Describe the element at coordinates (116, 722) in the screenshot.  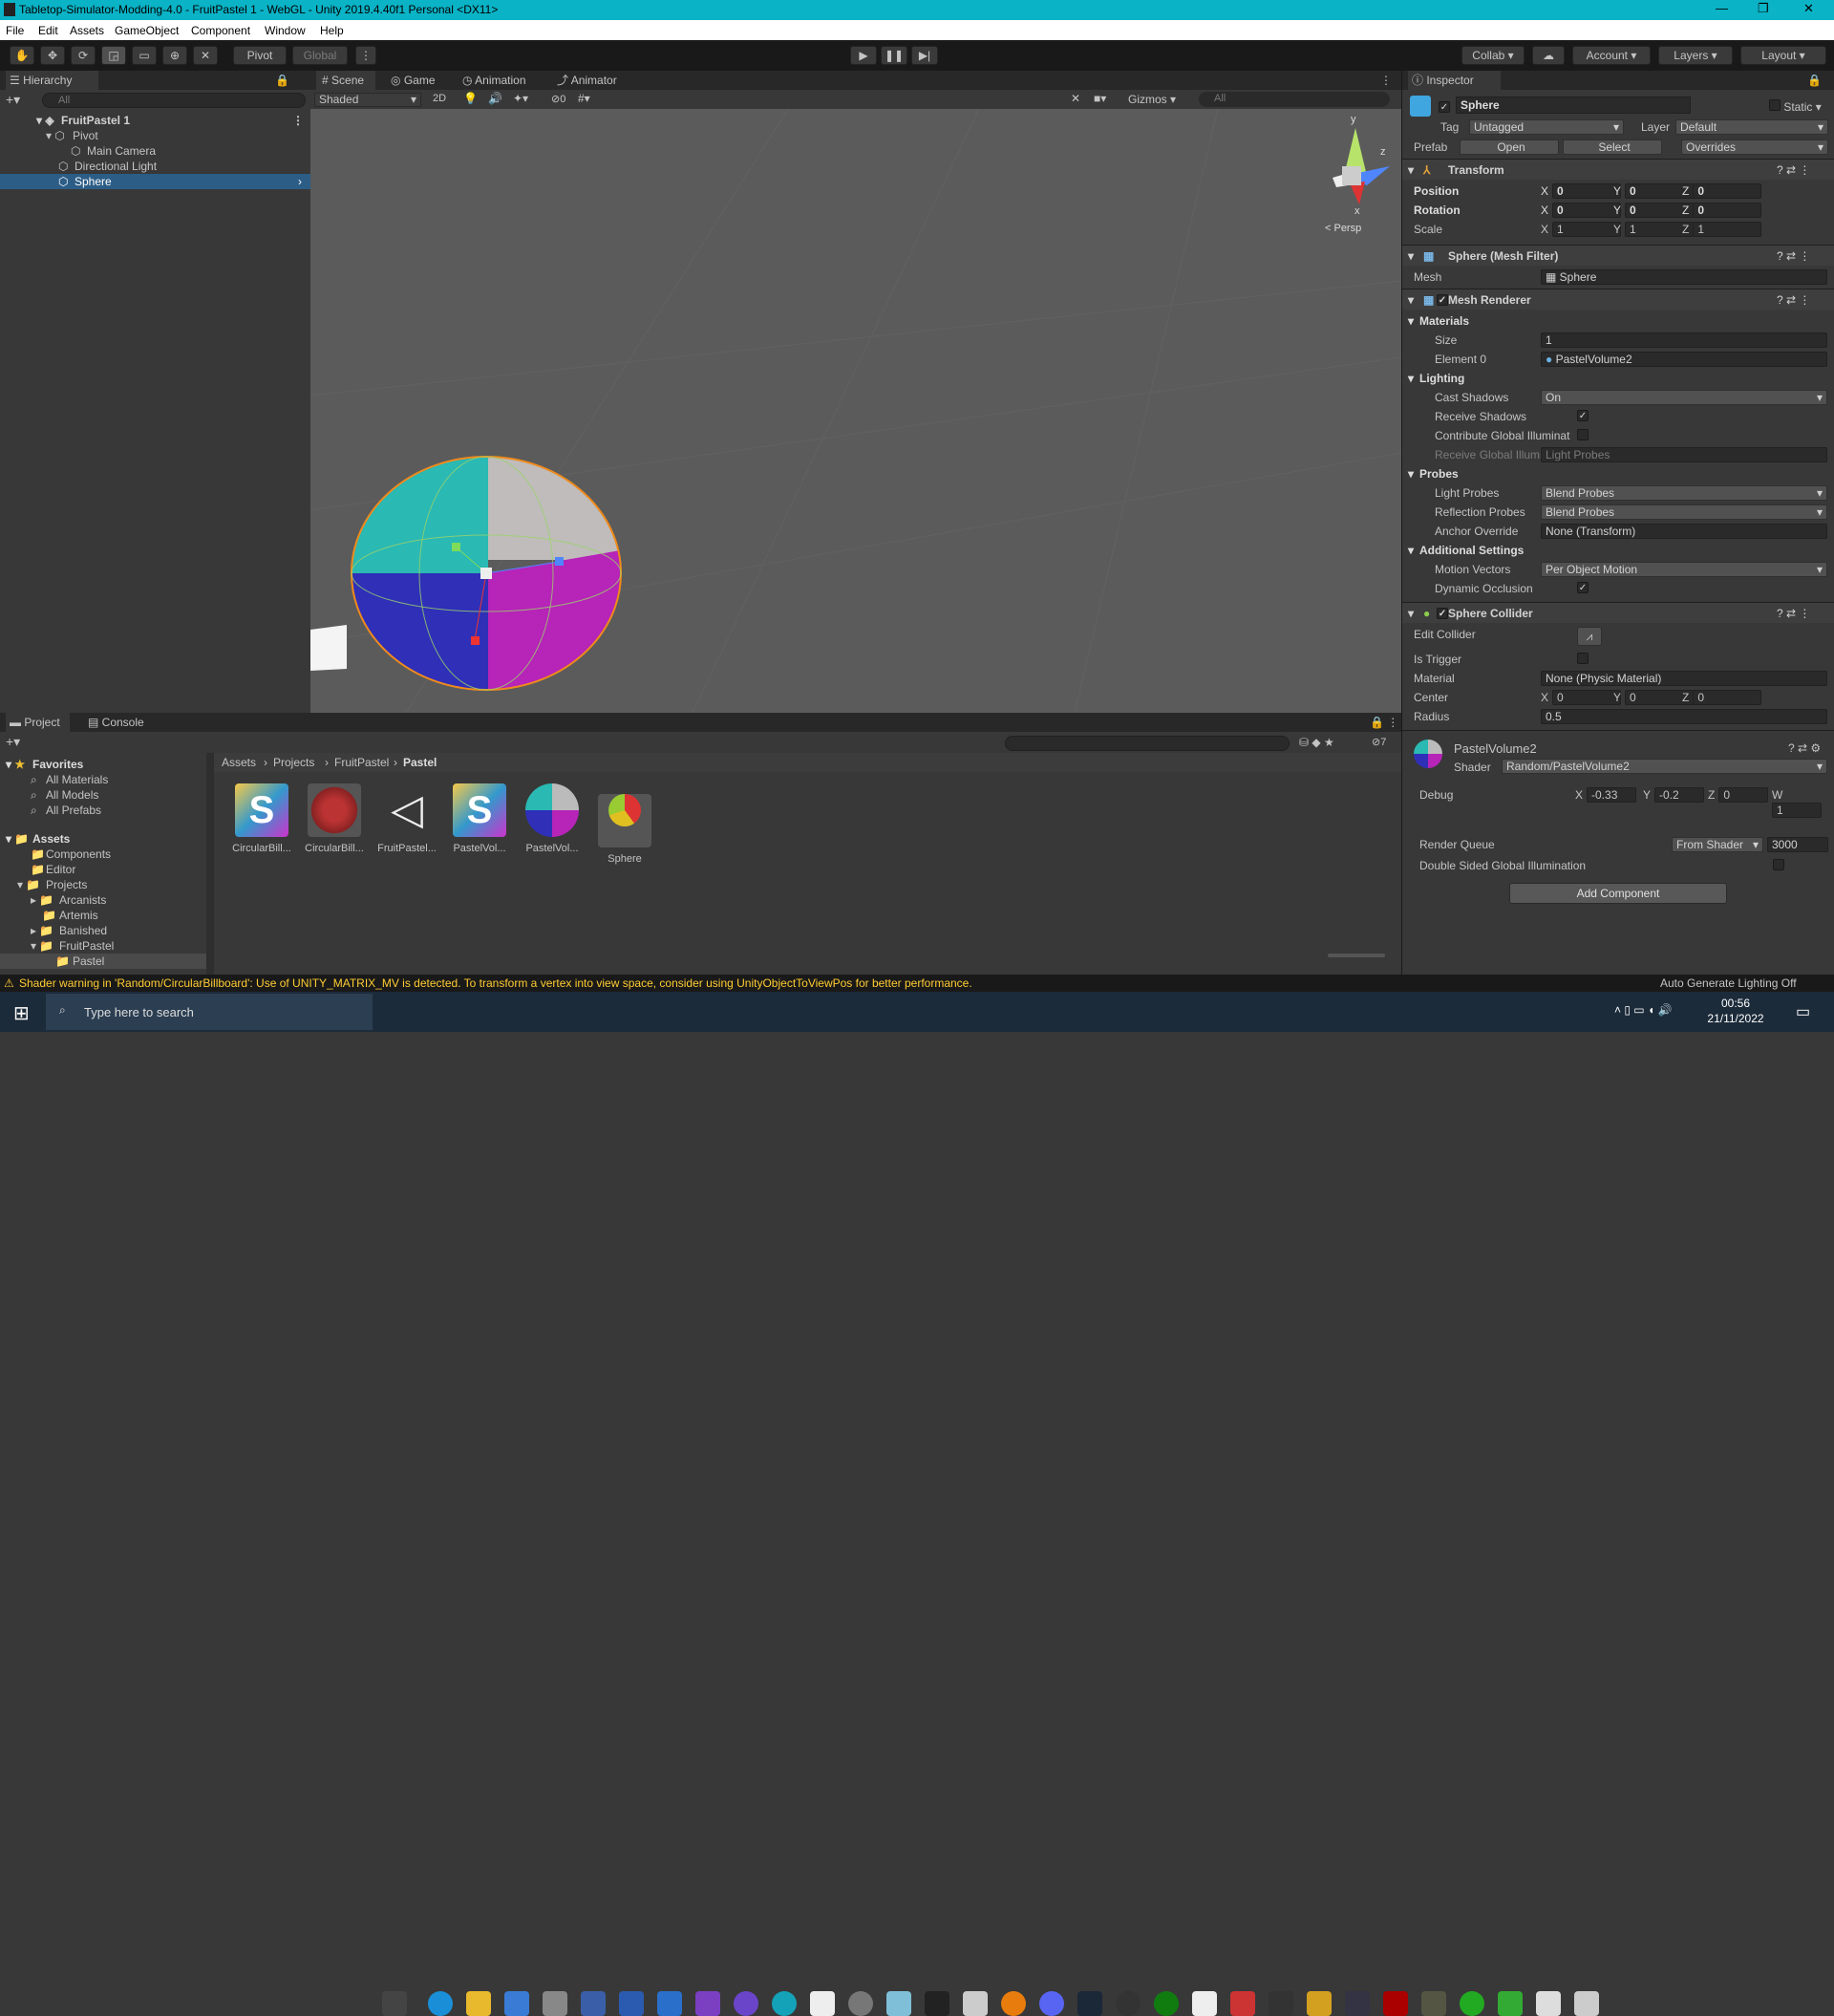
I see `tab-console: ▤ Console` at that location.